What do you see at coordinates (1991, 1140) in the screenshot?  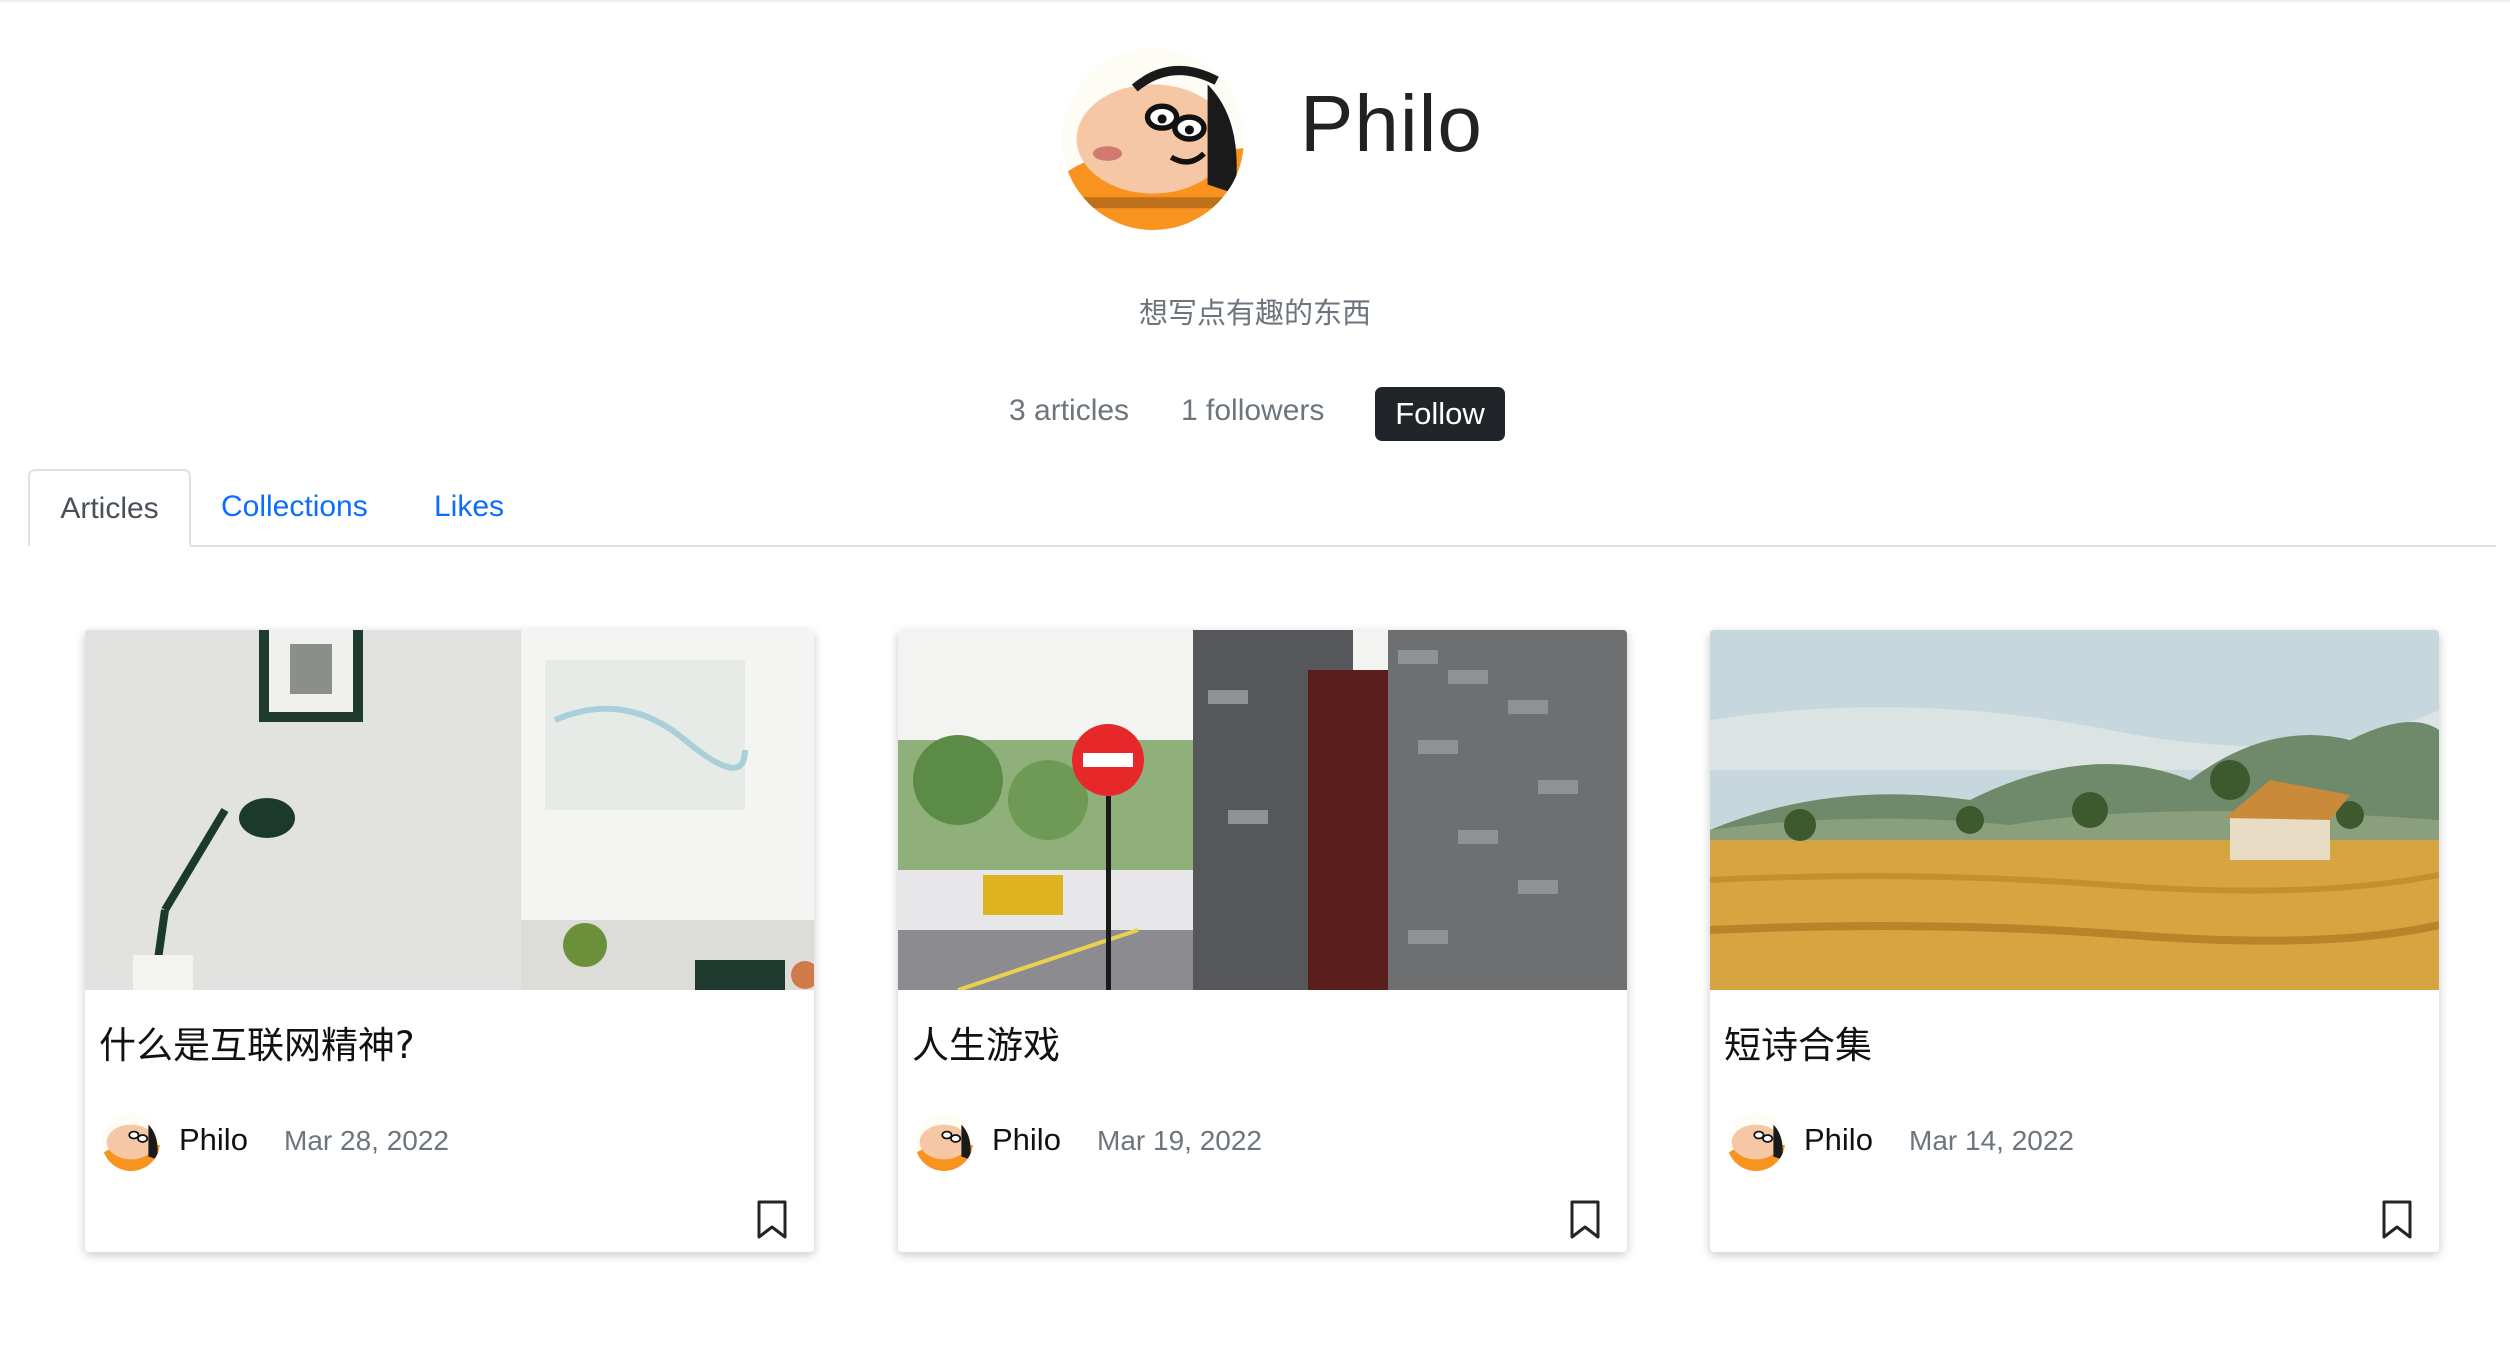 I see `card-date: Mar 14, 2022` at bounding box center [1991, 1140].